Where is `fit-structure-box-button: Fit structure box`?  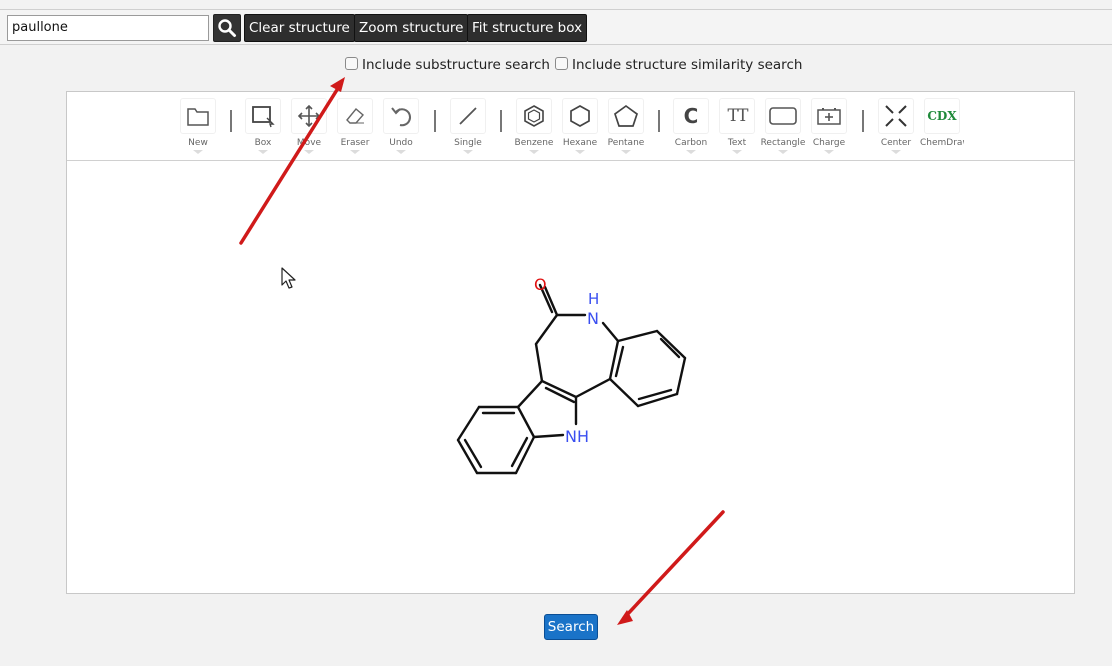 fit-structure-box-button: Fit structure box is located at coordinates (527, 28).